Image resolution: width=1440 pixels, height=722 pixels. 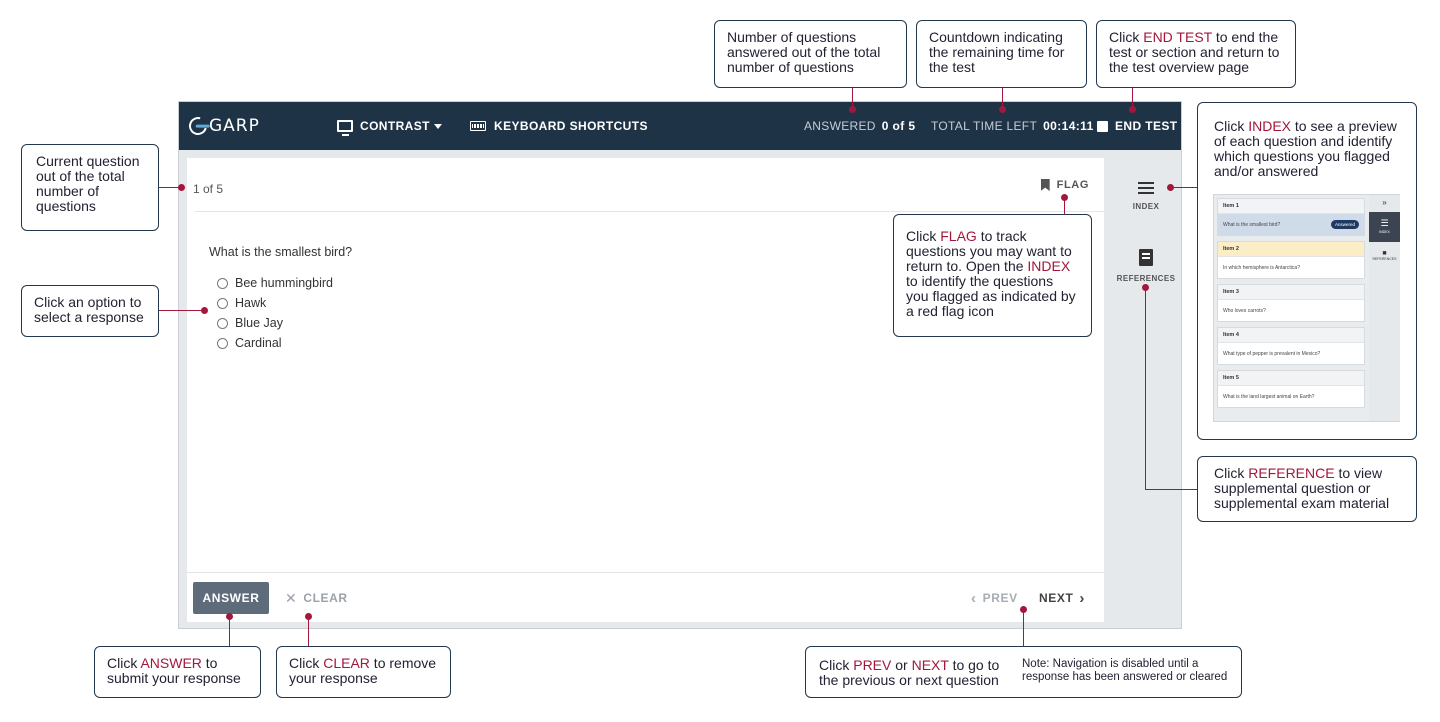 I want to click on references-label: REFERENCES, so click(x=1146, y=278).